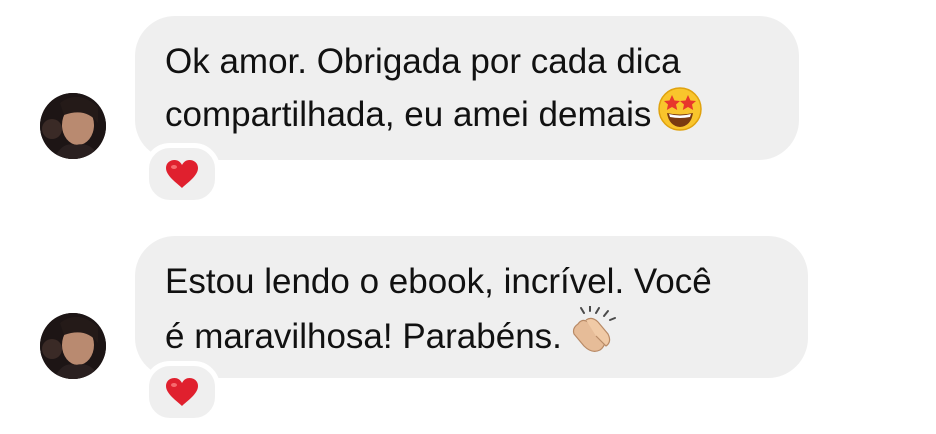  I want to click on message-text-line: compartilhada, eu amei demais, so click(408, 114).